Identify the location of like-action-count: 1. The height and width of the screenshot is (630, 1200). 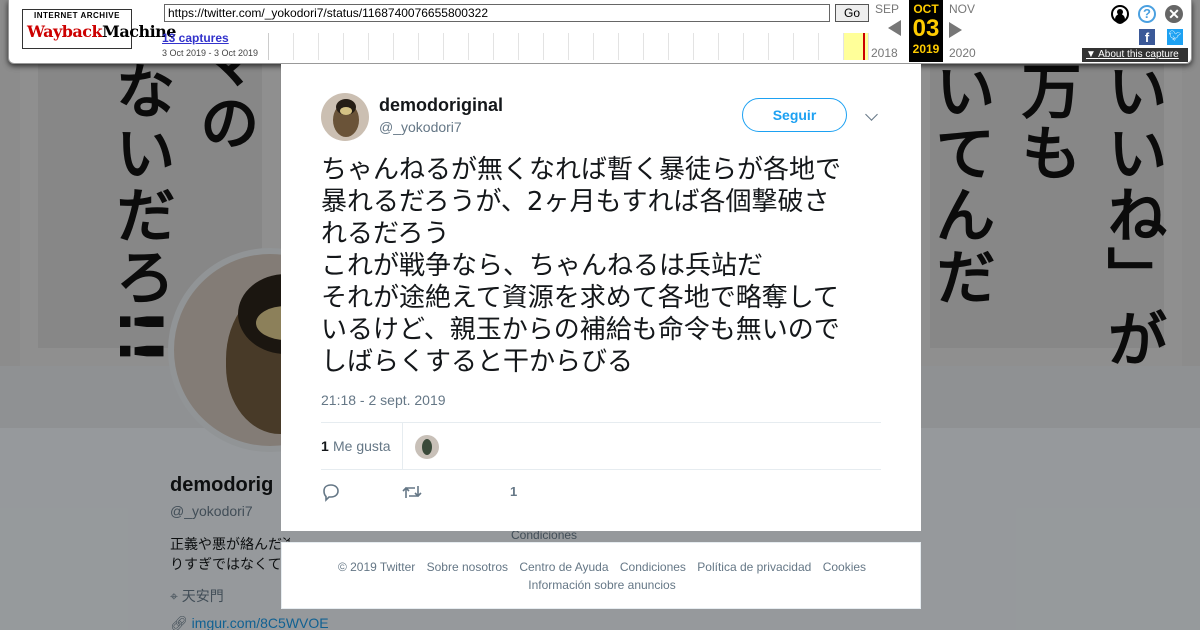
(513, 491).